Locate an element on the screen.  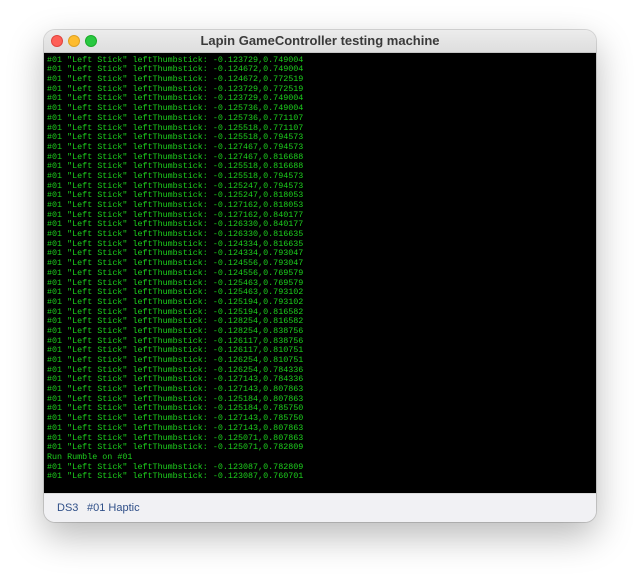
haptic-label: #01 Haptic is located at coordinates (113, 508).